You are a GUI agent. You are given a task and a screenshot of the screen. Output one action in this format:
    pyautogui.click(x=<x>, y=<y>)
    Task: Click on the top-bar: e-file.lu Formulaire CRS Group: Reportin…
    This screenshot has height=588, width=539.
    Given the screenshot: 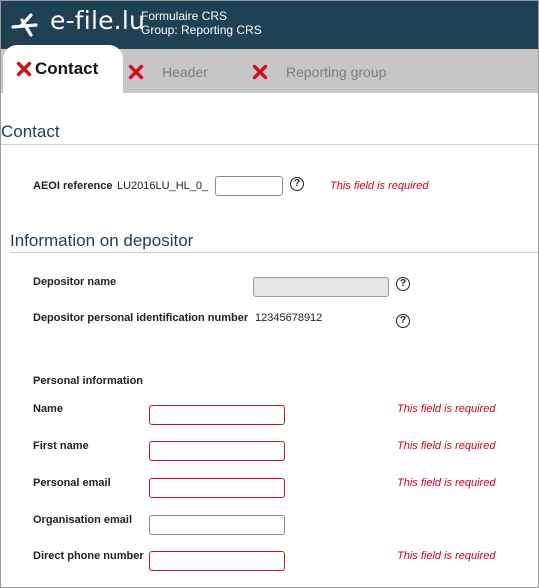 What is the action you would take?
    pyautogui.click(x=269, y=25)
    